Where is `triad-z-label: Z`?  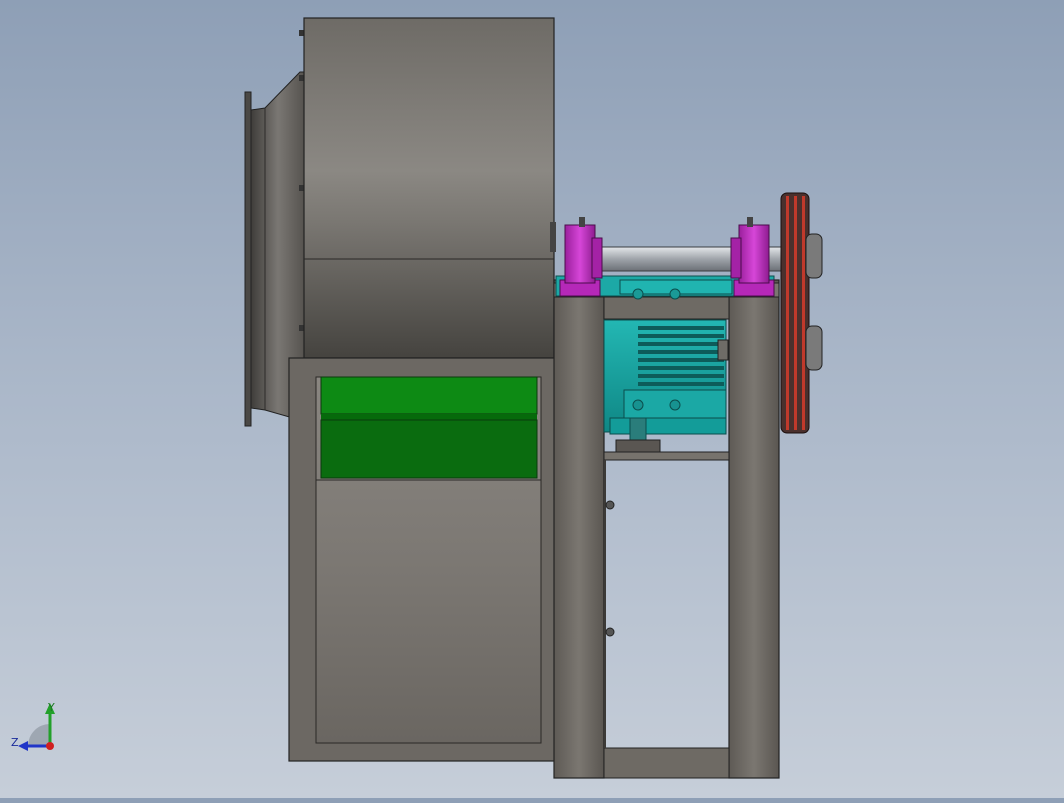 triad-z-label: Z is located at coordinates (15, 742).